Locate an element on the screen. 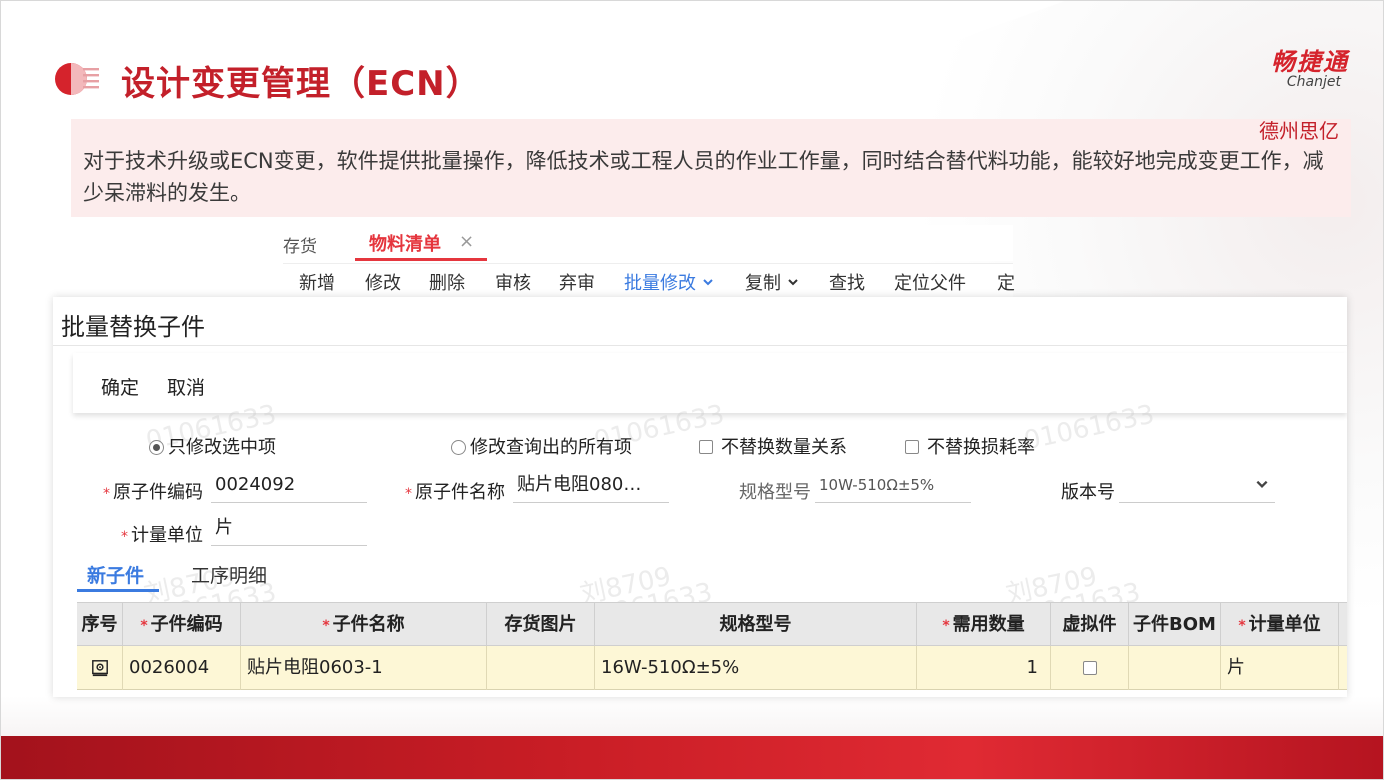  checkbox-keep-qty-label: 不替换数量关系 is located at coordinates (784, 447).